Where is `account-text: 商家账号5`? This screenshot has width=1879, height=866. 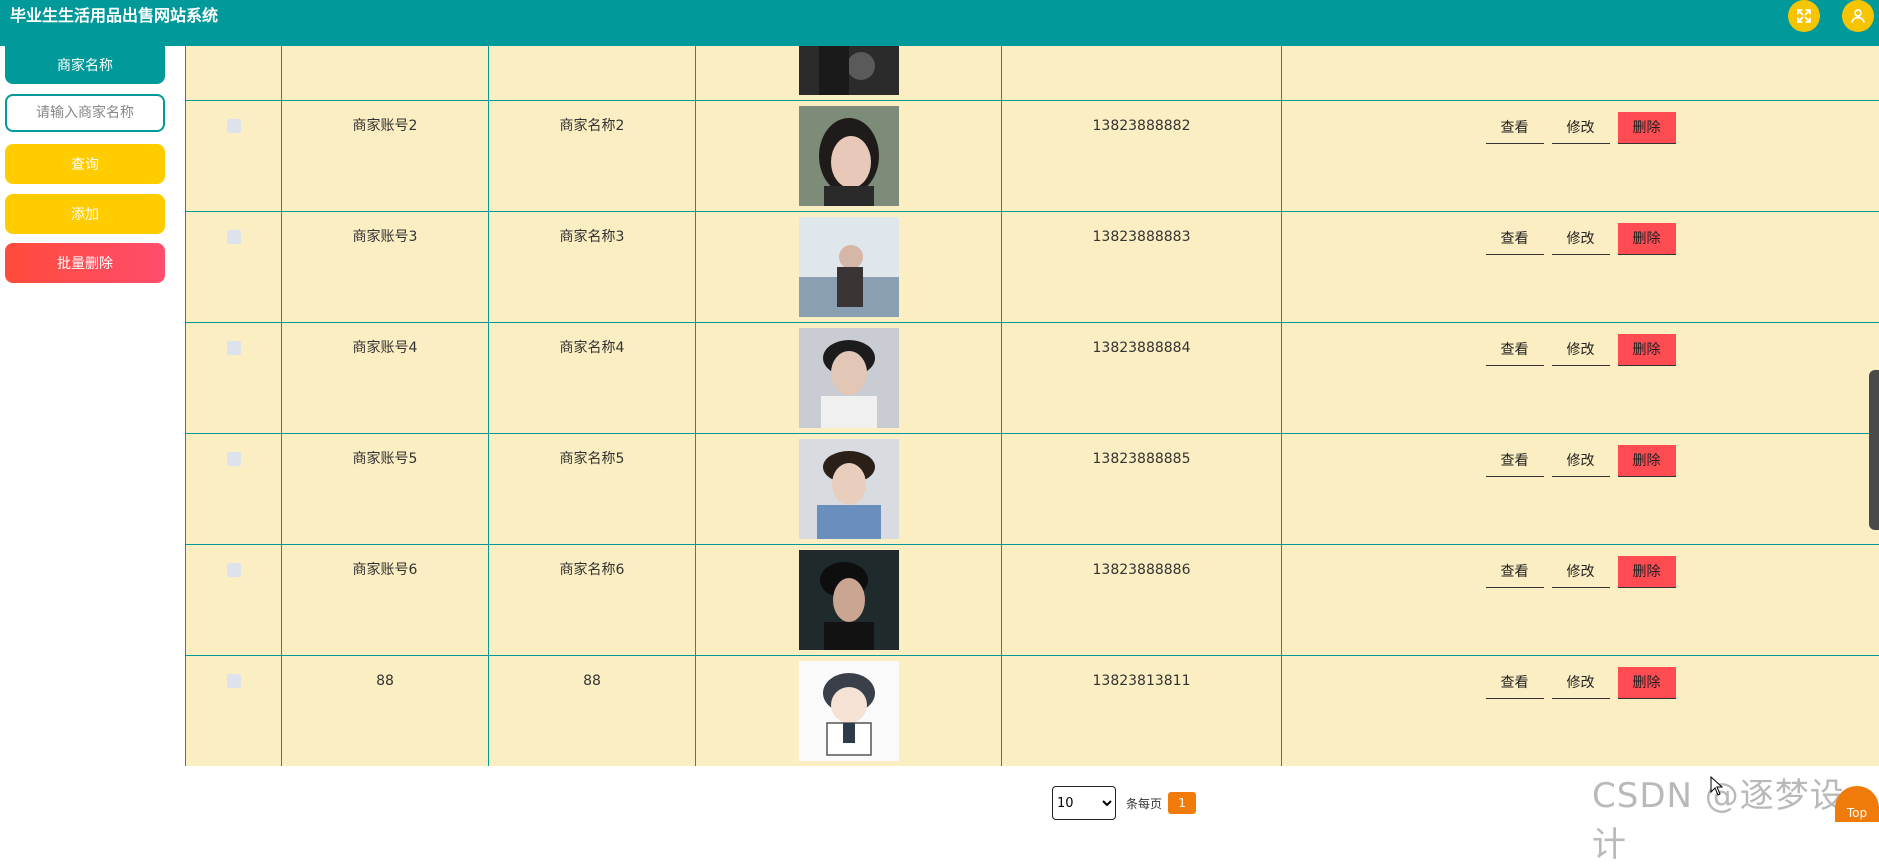
account-text: 商家账号5 is located at coordinates (385, 459).